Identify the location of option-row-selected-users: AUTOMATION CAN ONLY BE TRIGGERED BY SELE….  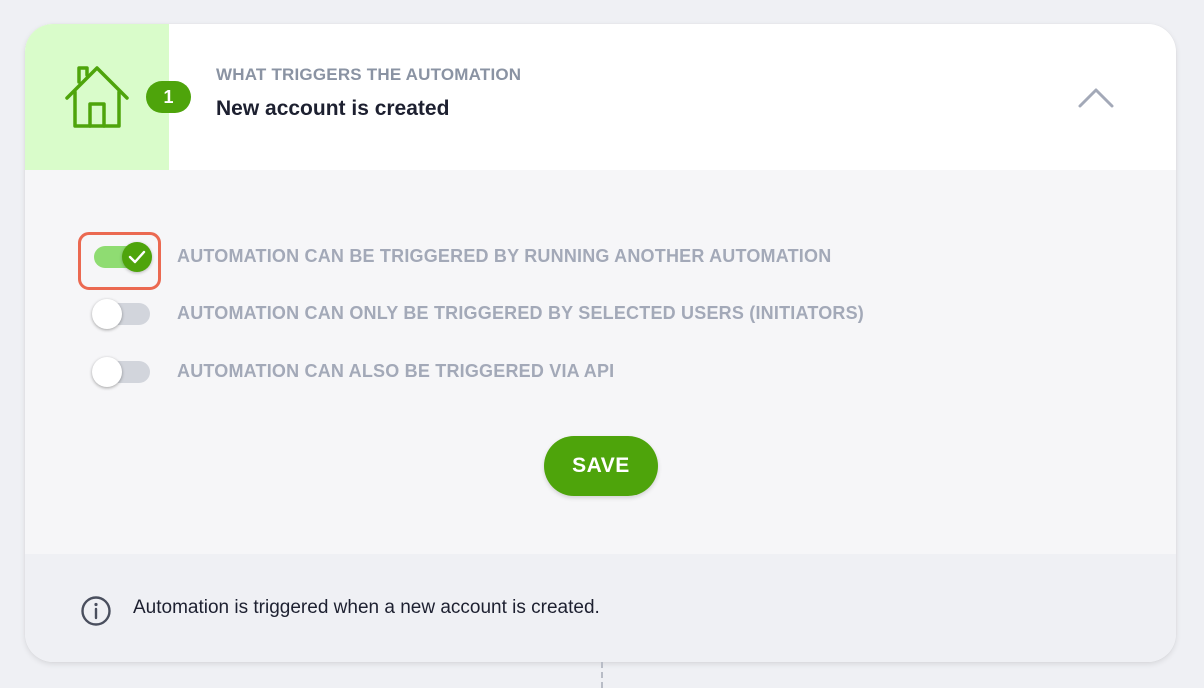
(542, 313).